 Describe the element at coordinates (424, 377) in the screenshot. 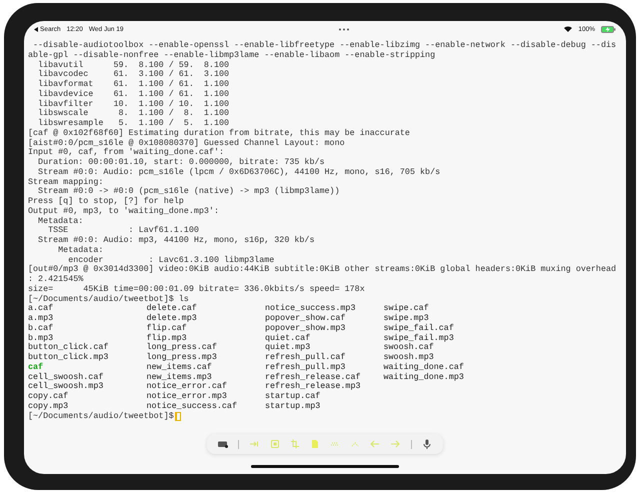

I see `file-name: waiting_done.mp3` at that location.